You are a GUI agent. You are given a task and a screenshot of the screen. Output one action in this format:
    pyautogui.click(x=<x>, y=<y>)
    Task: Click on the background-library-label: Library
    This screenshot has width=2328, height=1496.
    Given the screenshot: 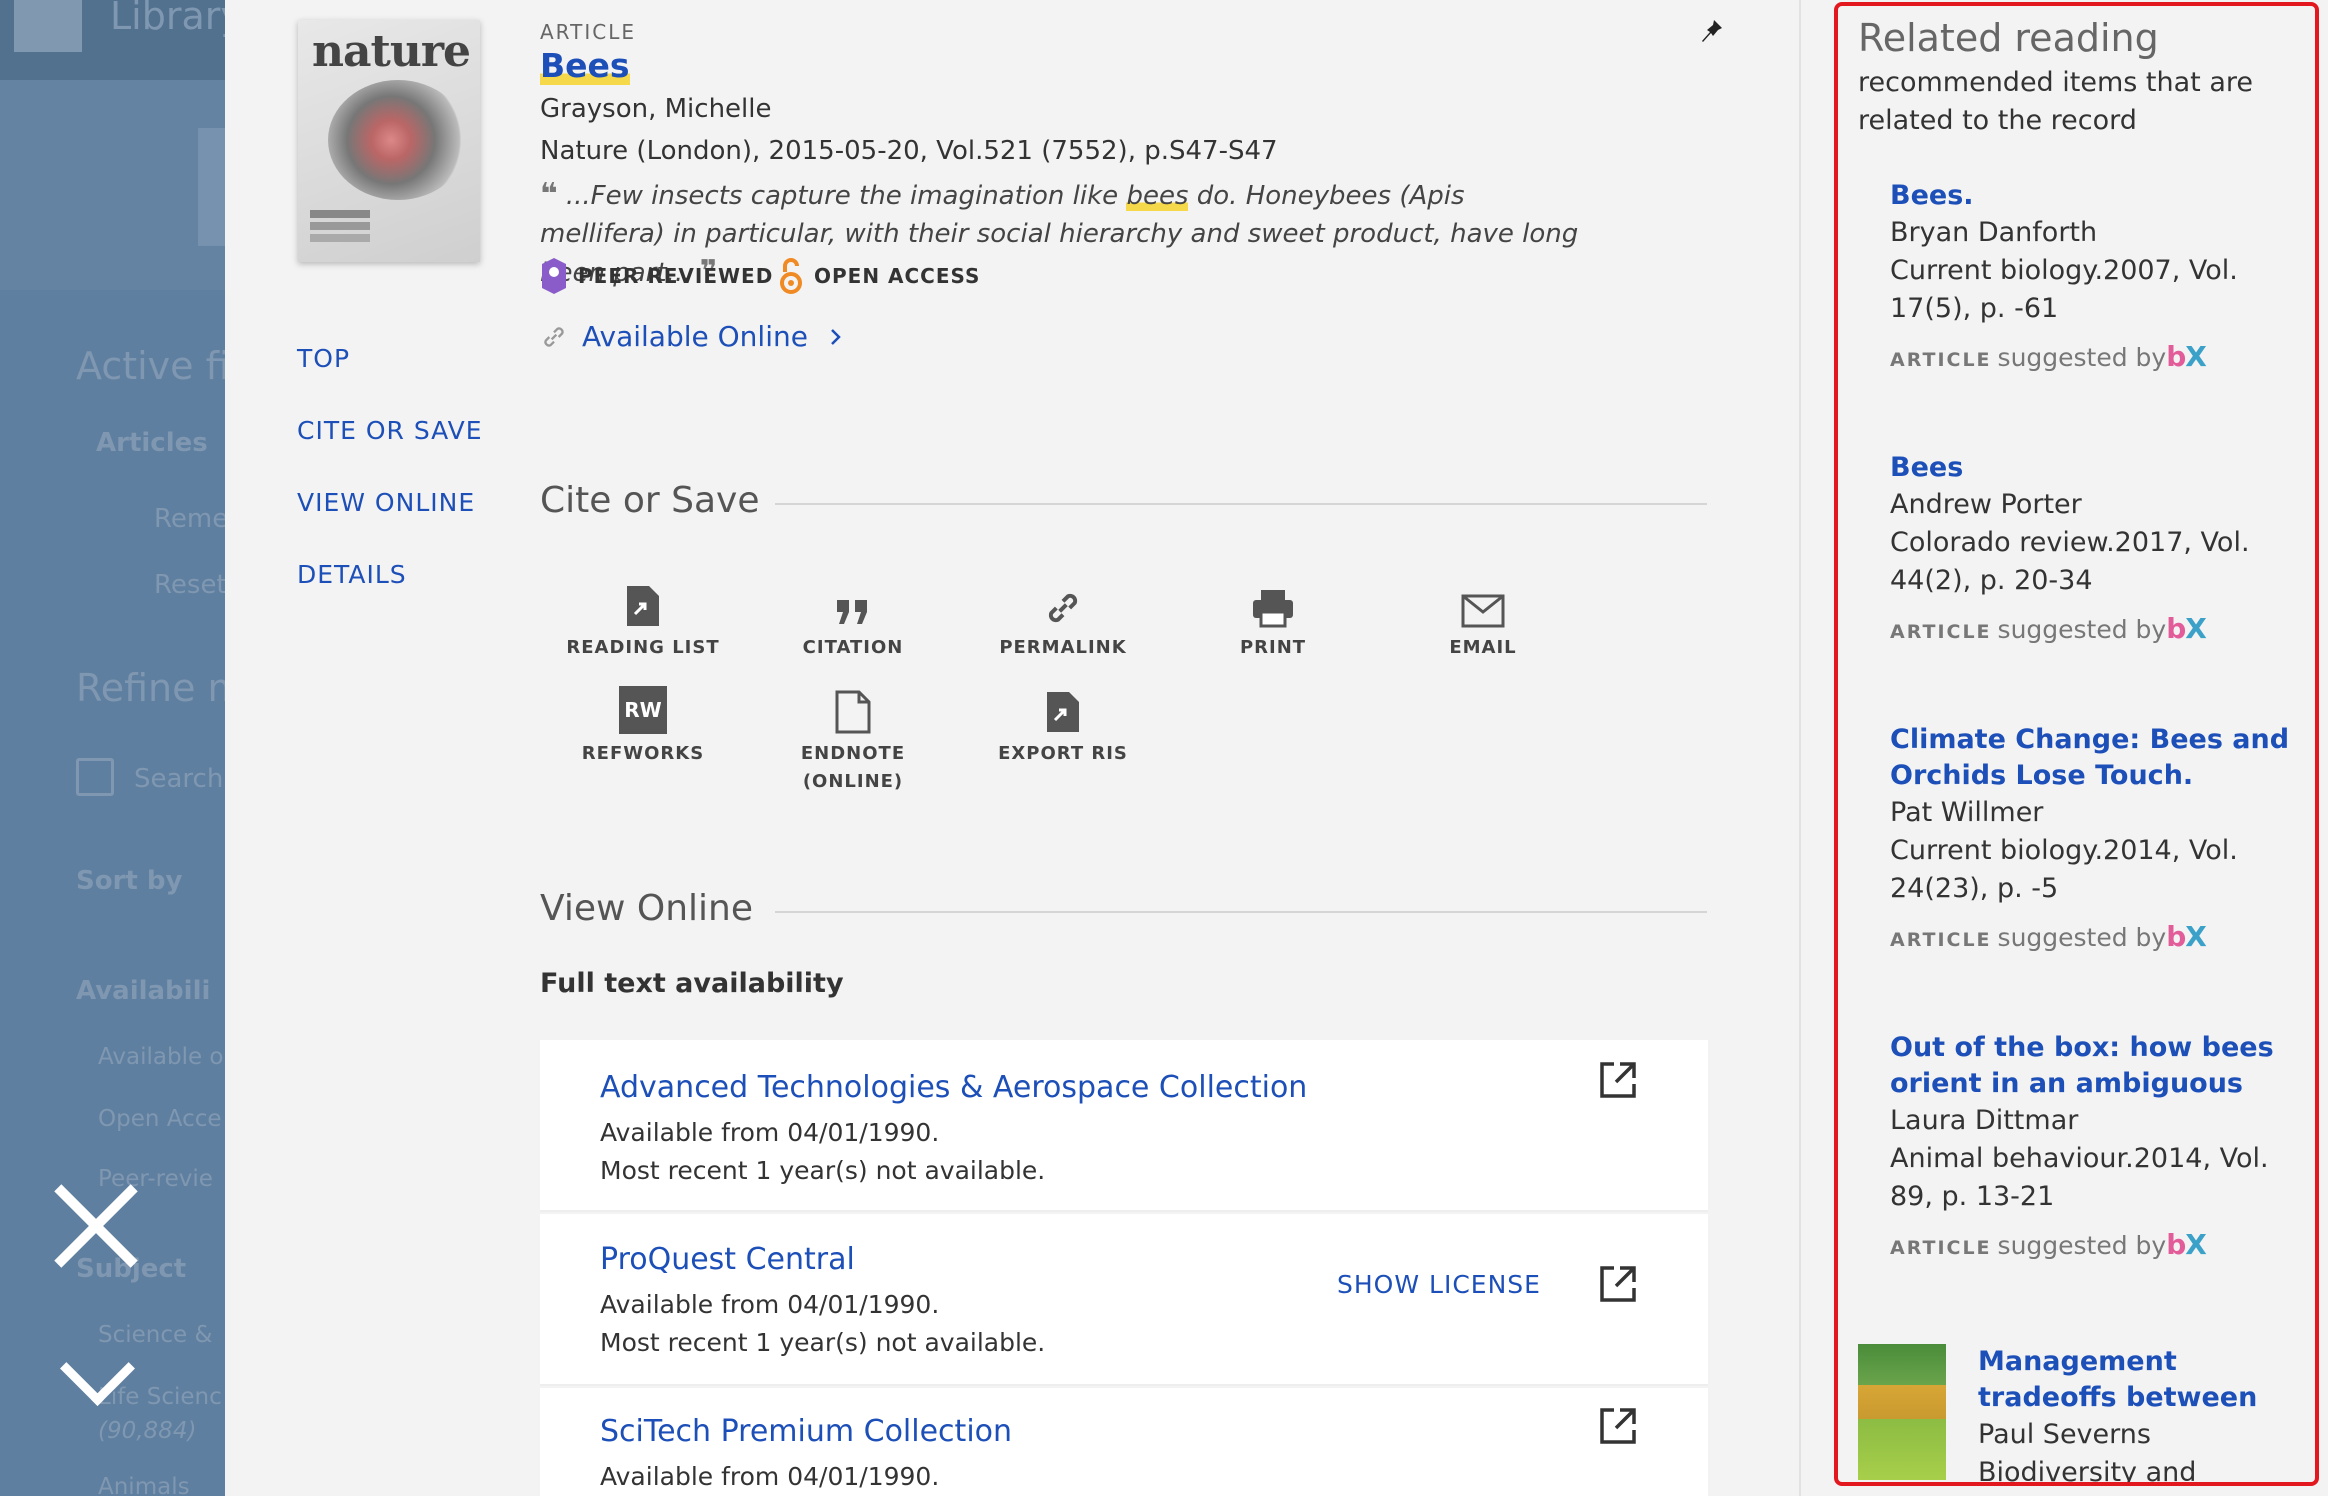 What is the action you would take?
    pyautogui.click(x=167, y=19)
    